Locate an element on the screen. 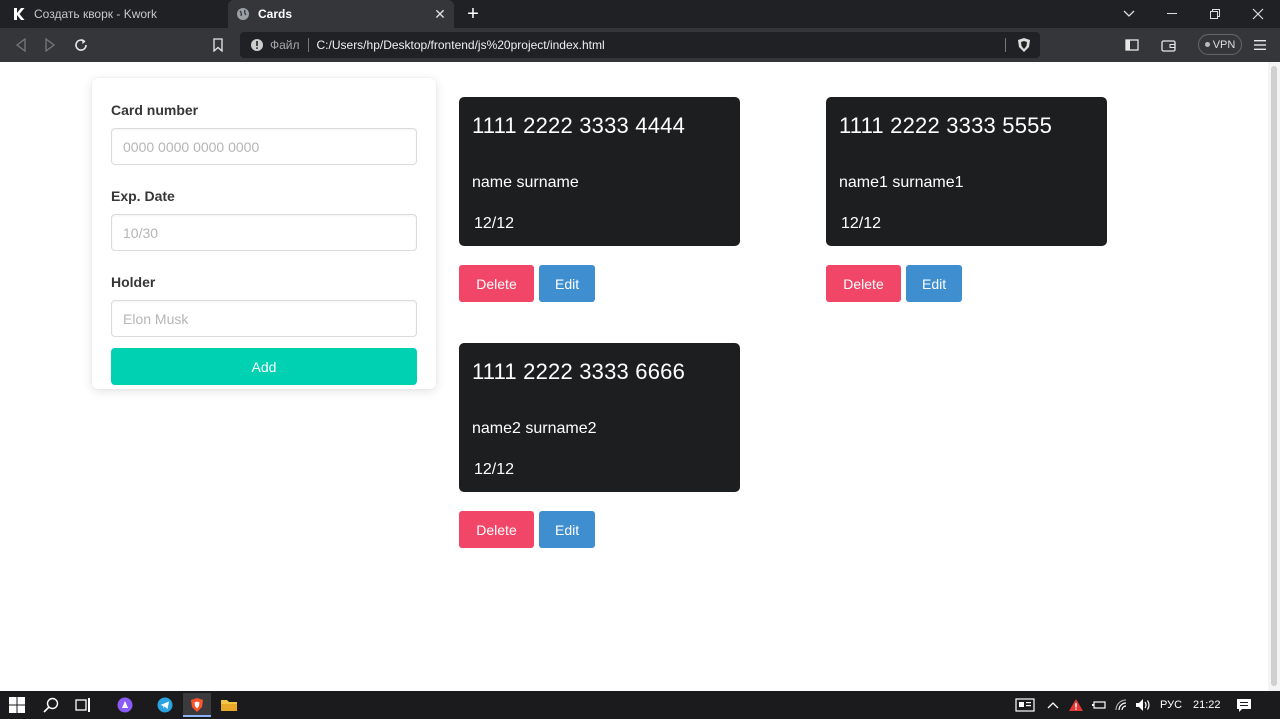  windows-start-icon is located at coordinates (17, 705).